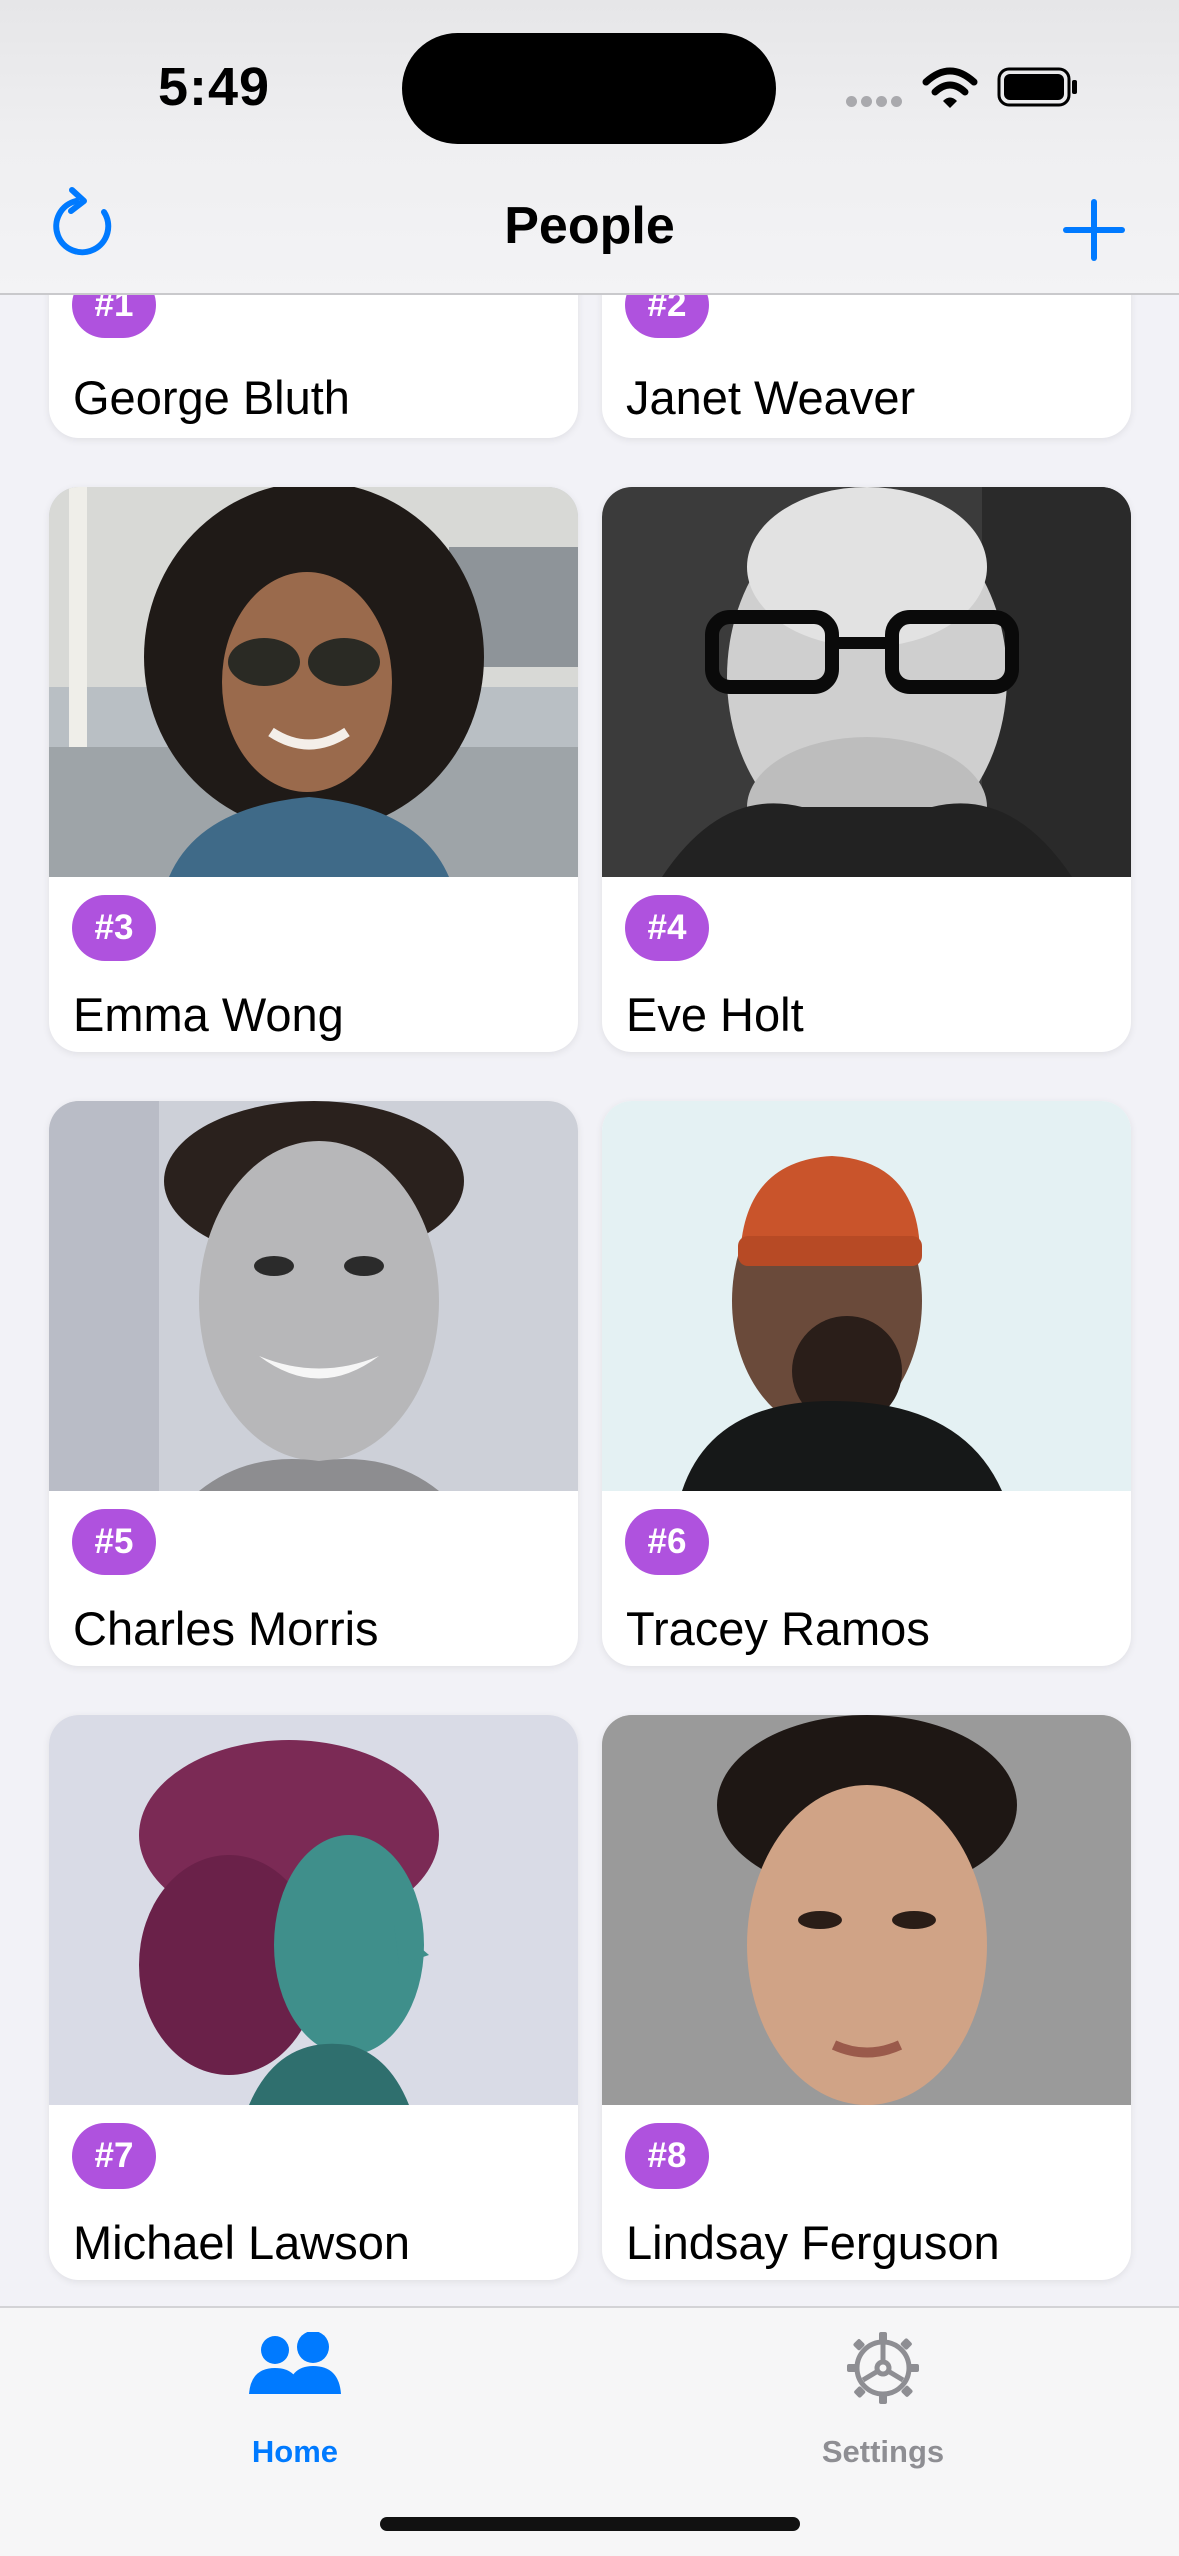 This screenshot has width=1179, height=2556. I want to click on person-name: Janet Weaver, so click(771, 397).